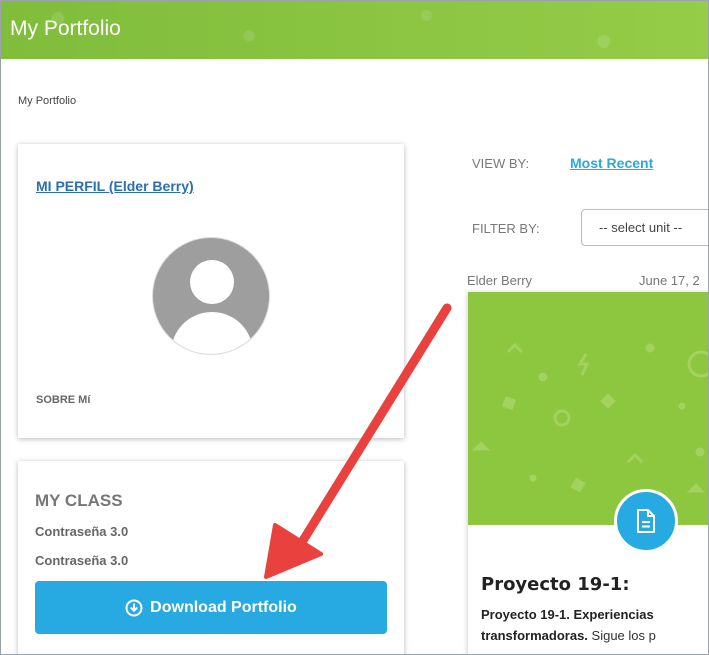  I want to click on document-icon, so click(646, 521).